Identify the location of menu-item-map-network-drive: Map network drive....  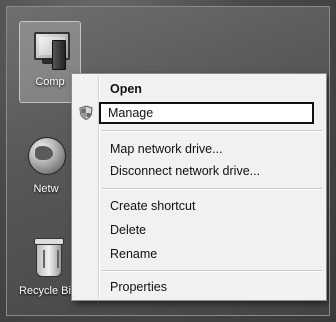
(199, 149).